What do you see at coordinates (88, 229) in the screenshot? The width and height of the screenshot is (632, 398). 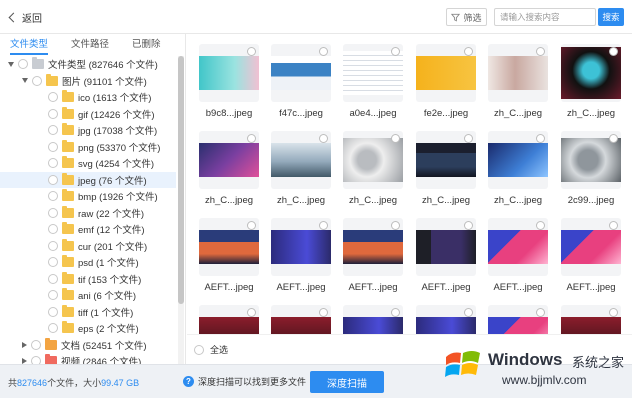 I see `tree-item: emf (12 个文件)` at bounding box center [88, 229].